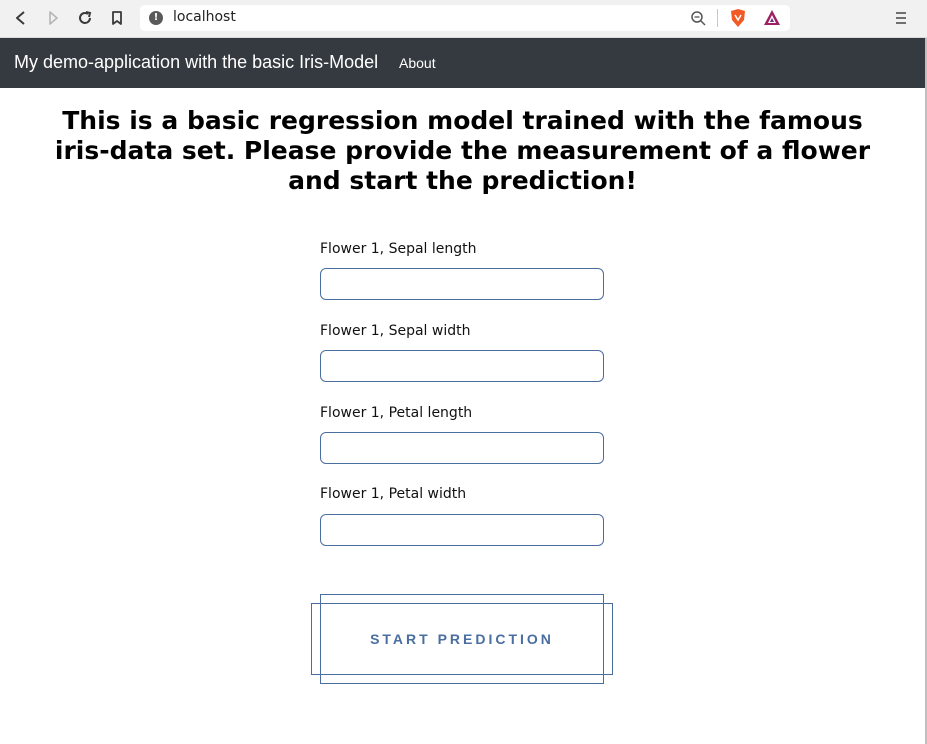 The image size is (927, 744). What do you see at coordinates (398, 249) in the screenshot?
I see `sepal-length-label: Flower 1, Sepal length` at bounding box center [398, 249].